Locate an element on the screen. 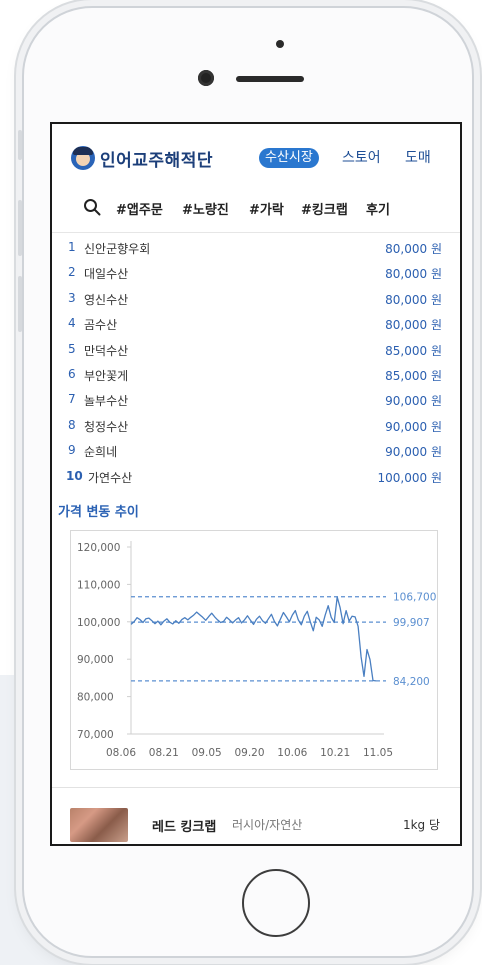  y-tick-label: 80,000 is located at coordinates (95, 698).